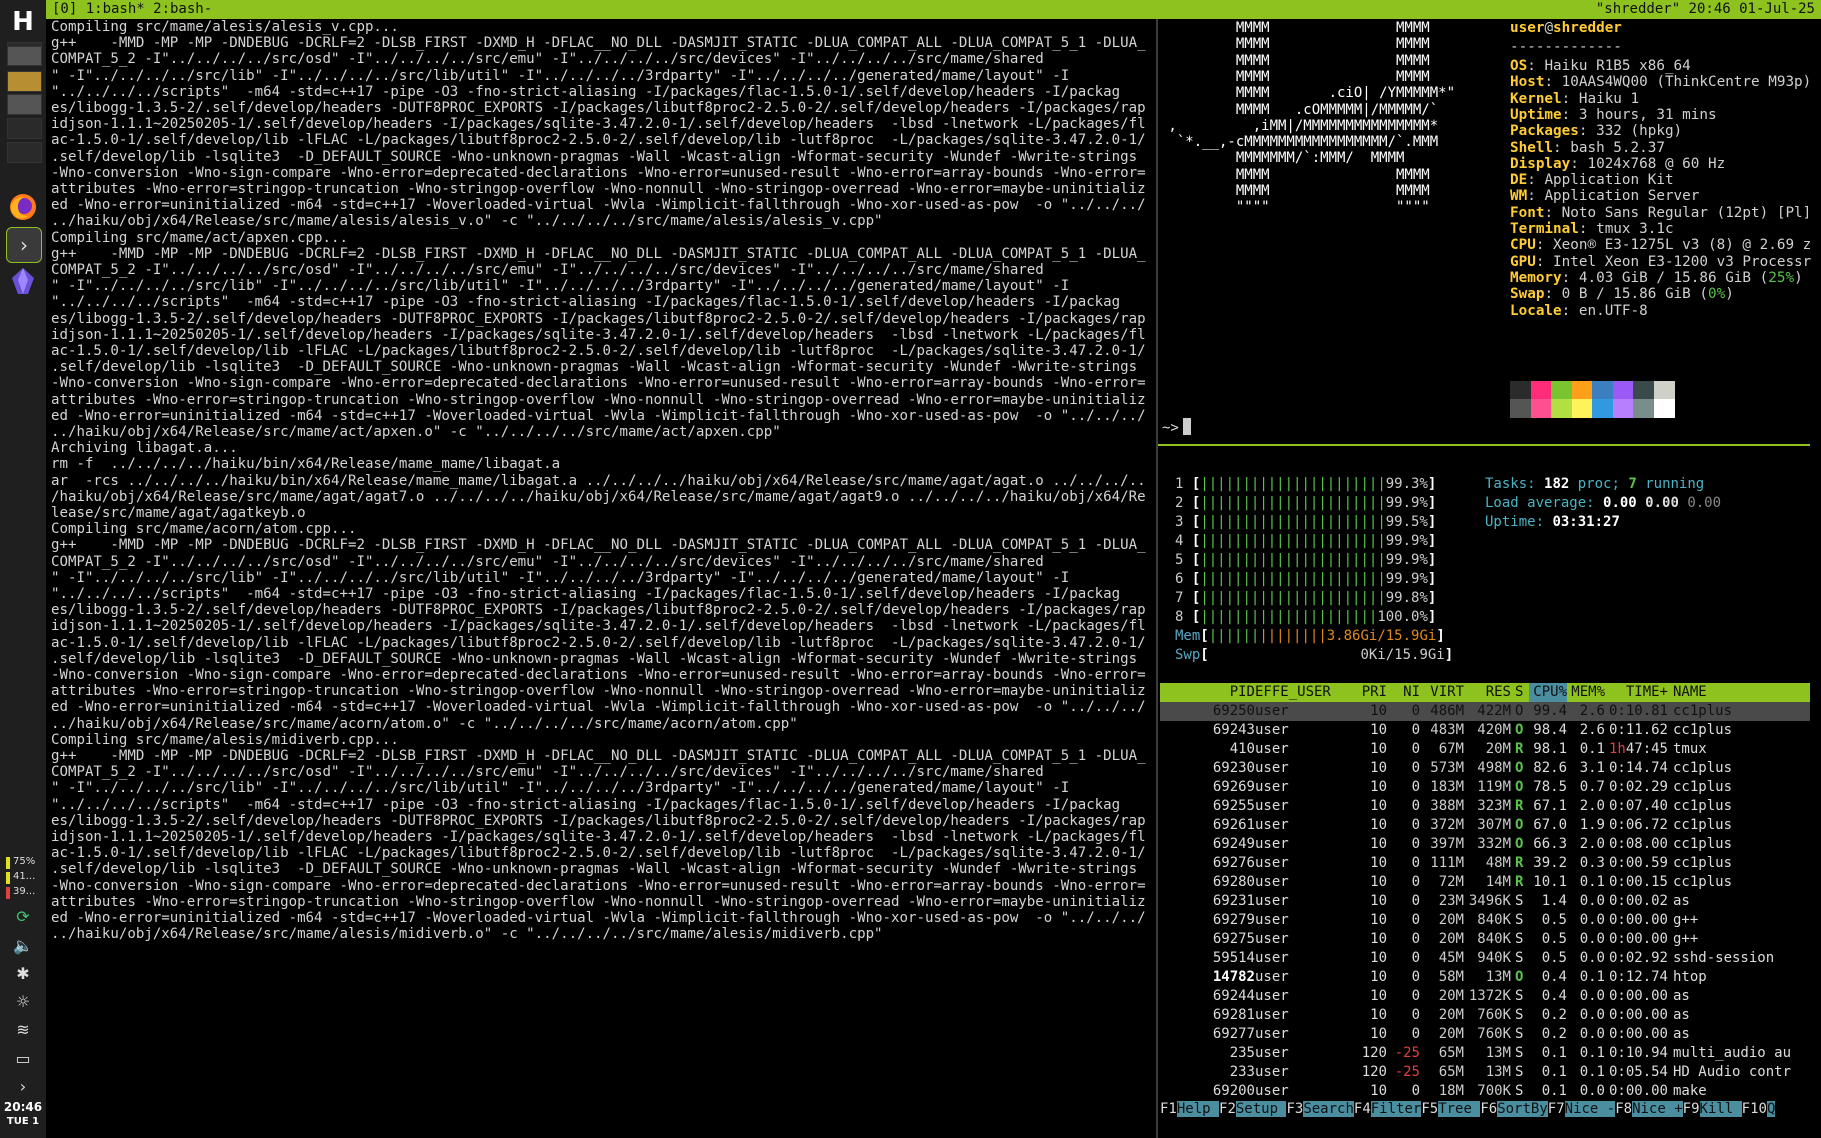 The width and height of the screenshot is (1821, 1138). What do you see at coordinates (23, 946) in the screenshot?
I see `volume-icon: 🔈` at bounding box center [23, 946].